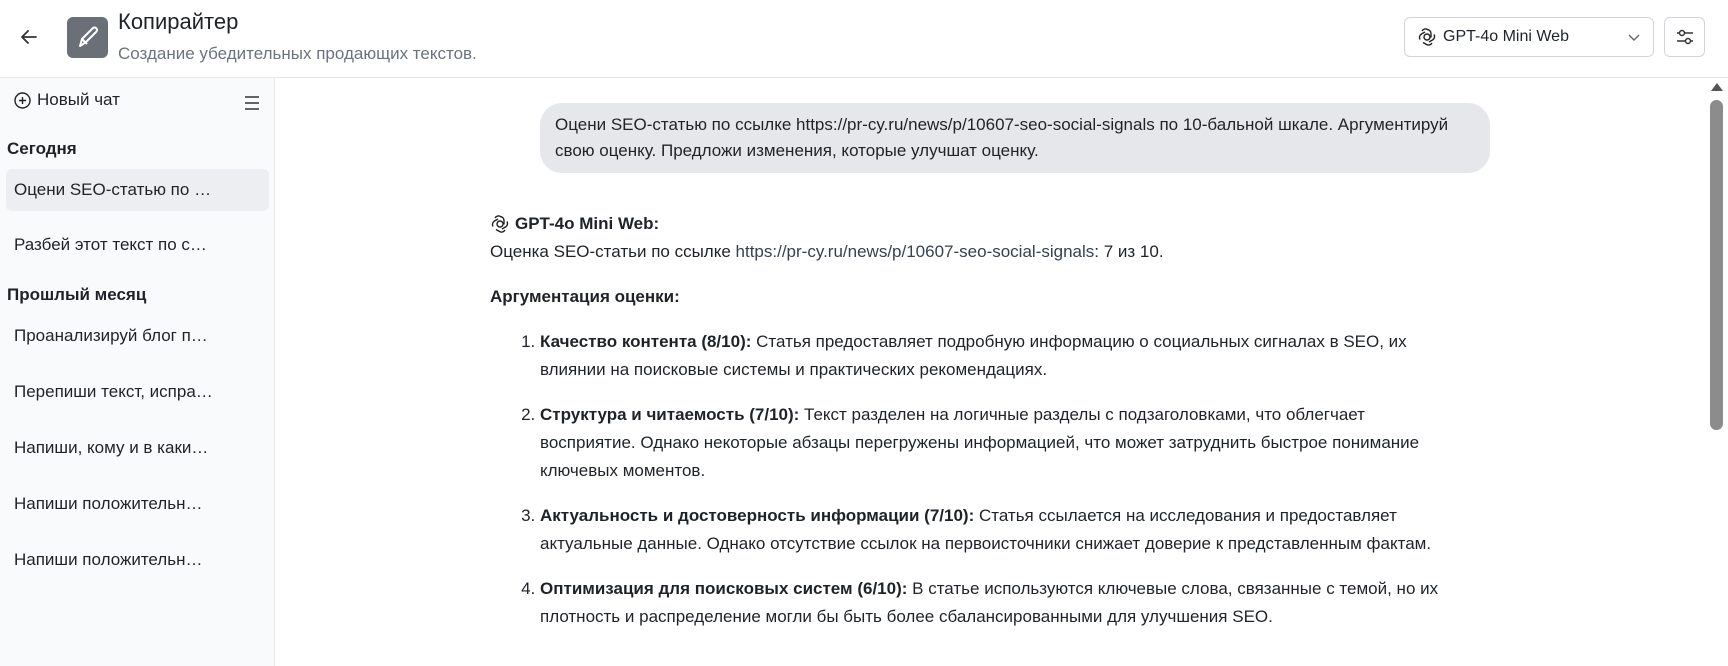 The image size is (1728, 666). Describe the element at coordinates (114, 559) in the screenshot. I see `chat-item-label: Напиши положительный отзыв о товаре` at that location.